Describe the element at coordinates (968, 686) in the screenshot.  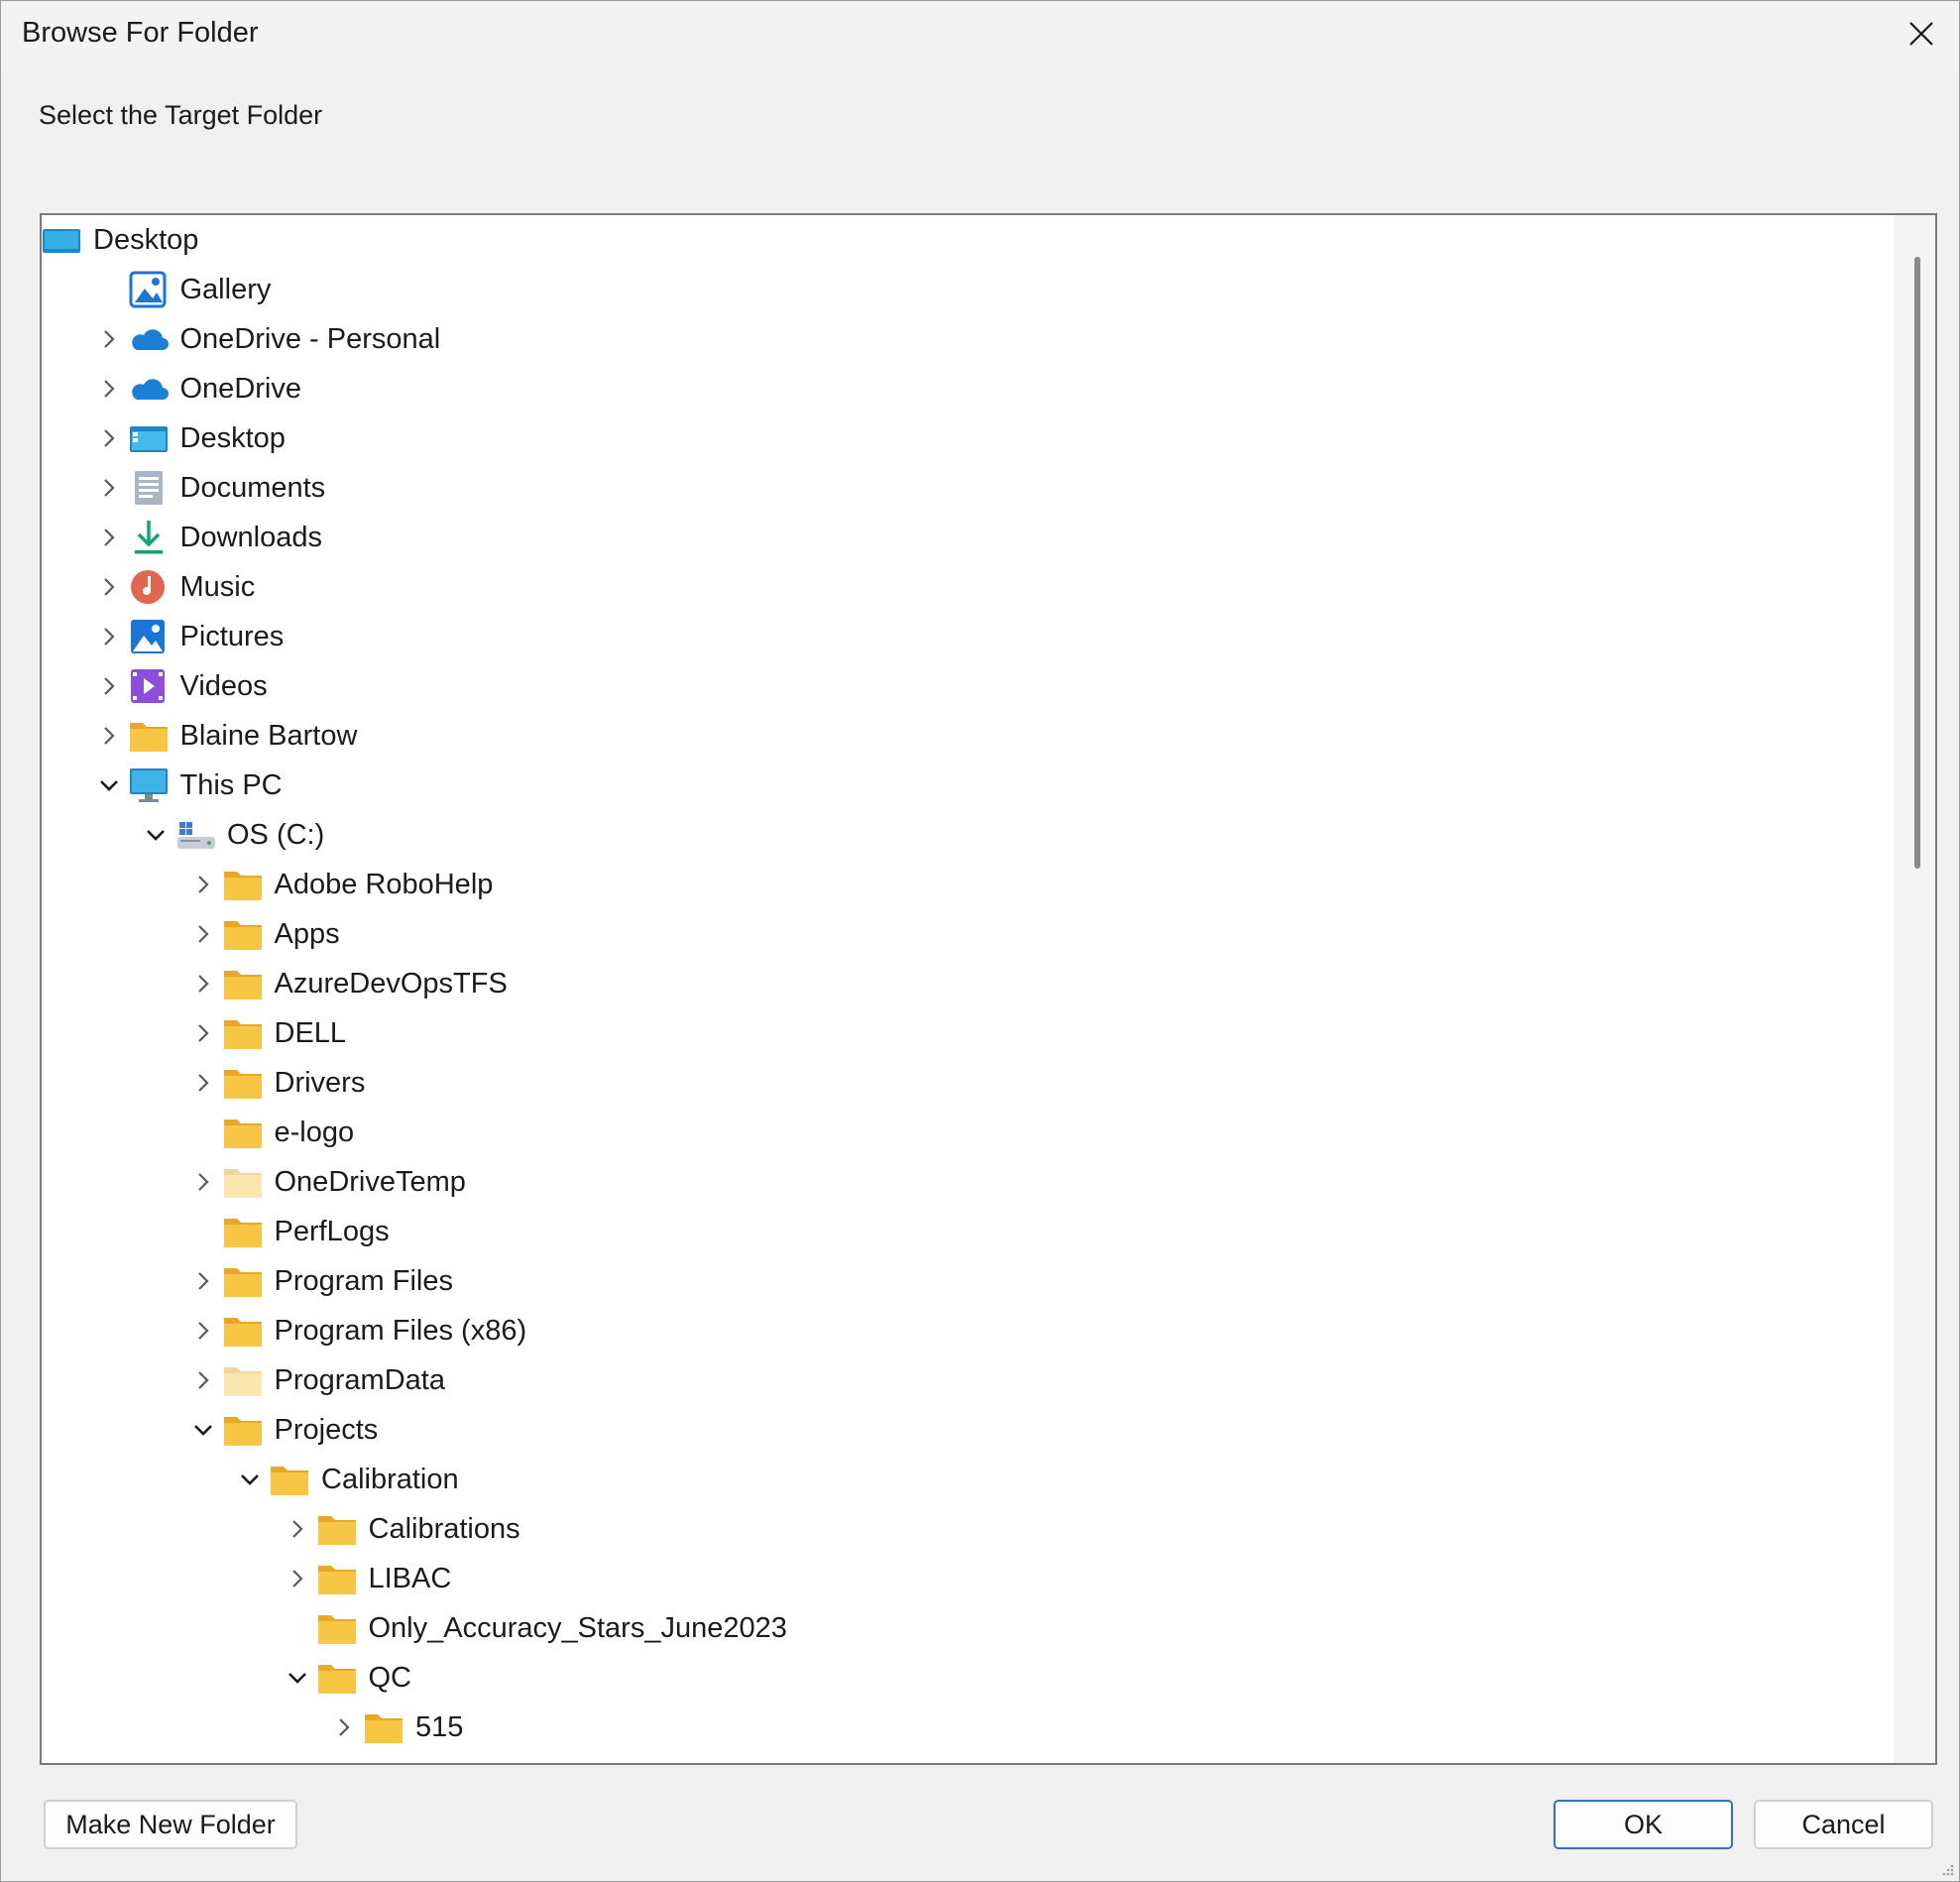
I see `tree-item: Videos` at that location.